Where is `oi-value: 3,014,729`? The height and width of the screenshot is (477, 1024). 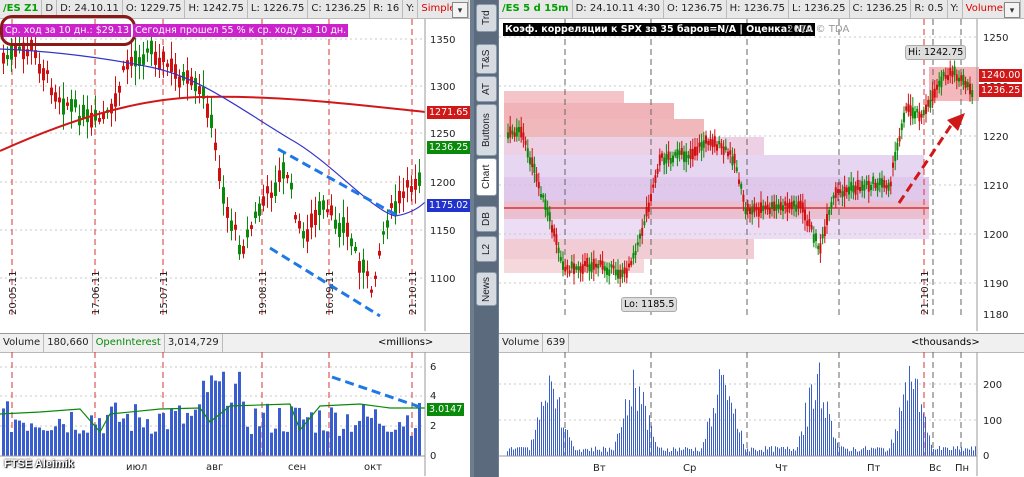
oi-value: 3,014,729 is located at coordinates (194, 343).